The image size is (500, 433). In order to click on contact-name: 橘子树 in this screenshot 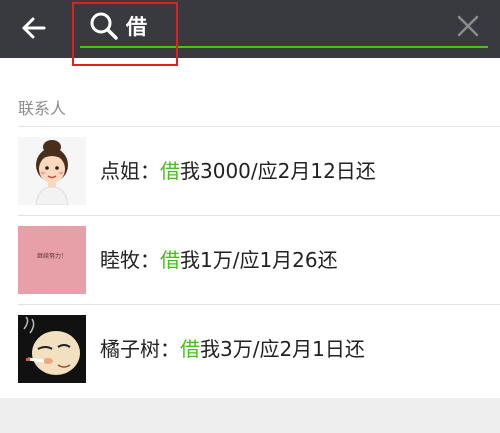, I will do `click(130, 349)`.